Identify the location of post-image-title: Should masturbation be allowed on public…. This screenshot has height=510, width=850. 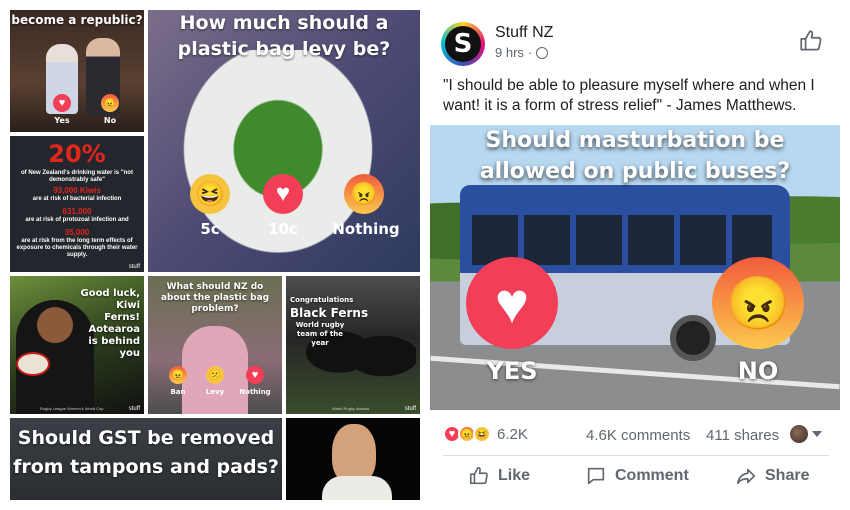
(635, 156).